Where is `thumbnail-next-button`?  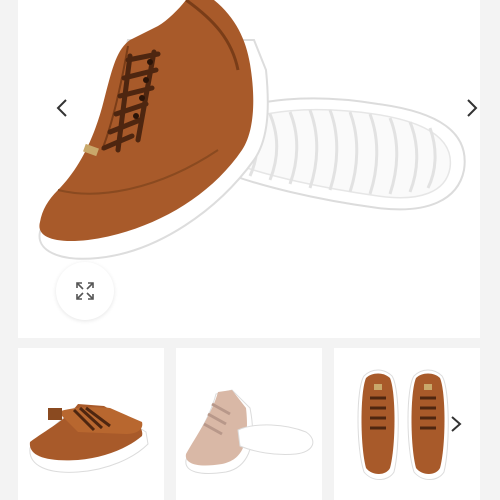 thumbnail-next-button is located at coordinates (456, 424).